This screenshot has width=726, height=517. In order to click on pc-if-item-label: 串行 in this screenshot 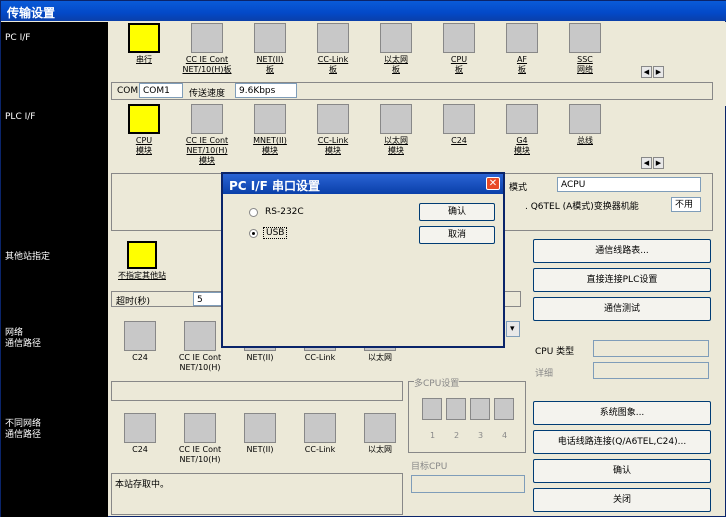, I will do `click(144, 59)`.